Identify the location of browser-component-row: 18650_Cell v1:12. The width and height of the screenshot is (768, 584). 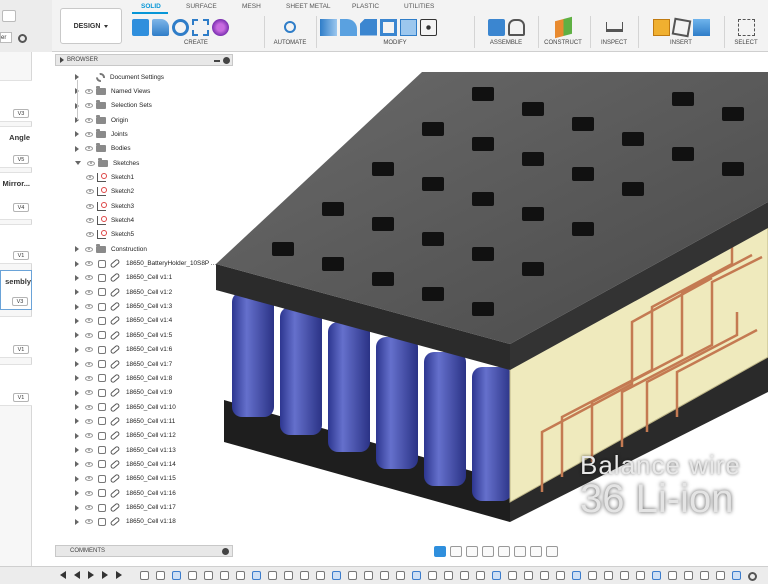
(125, 436).